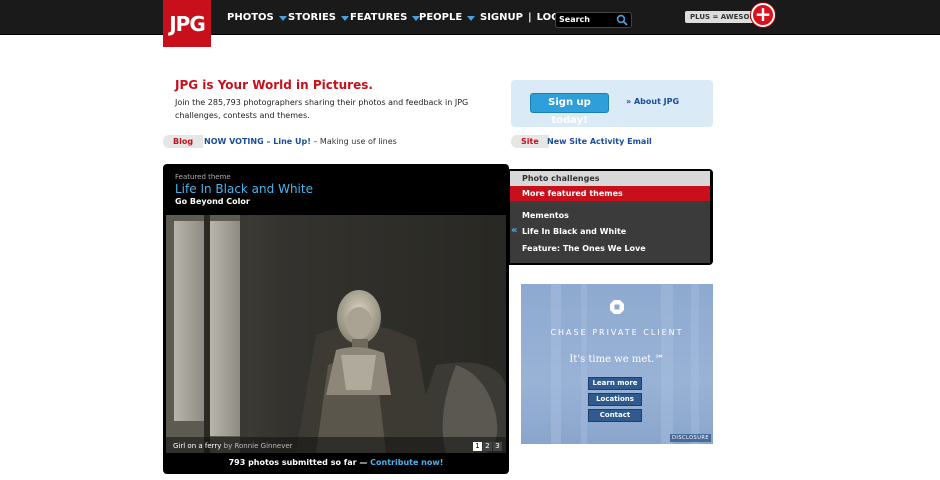  I want to click on site-ticker: New Site Activity Email, so click(599, 141).